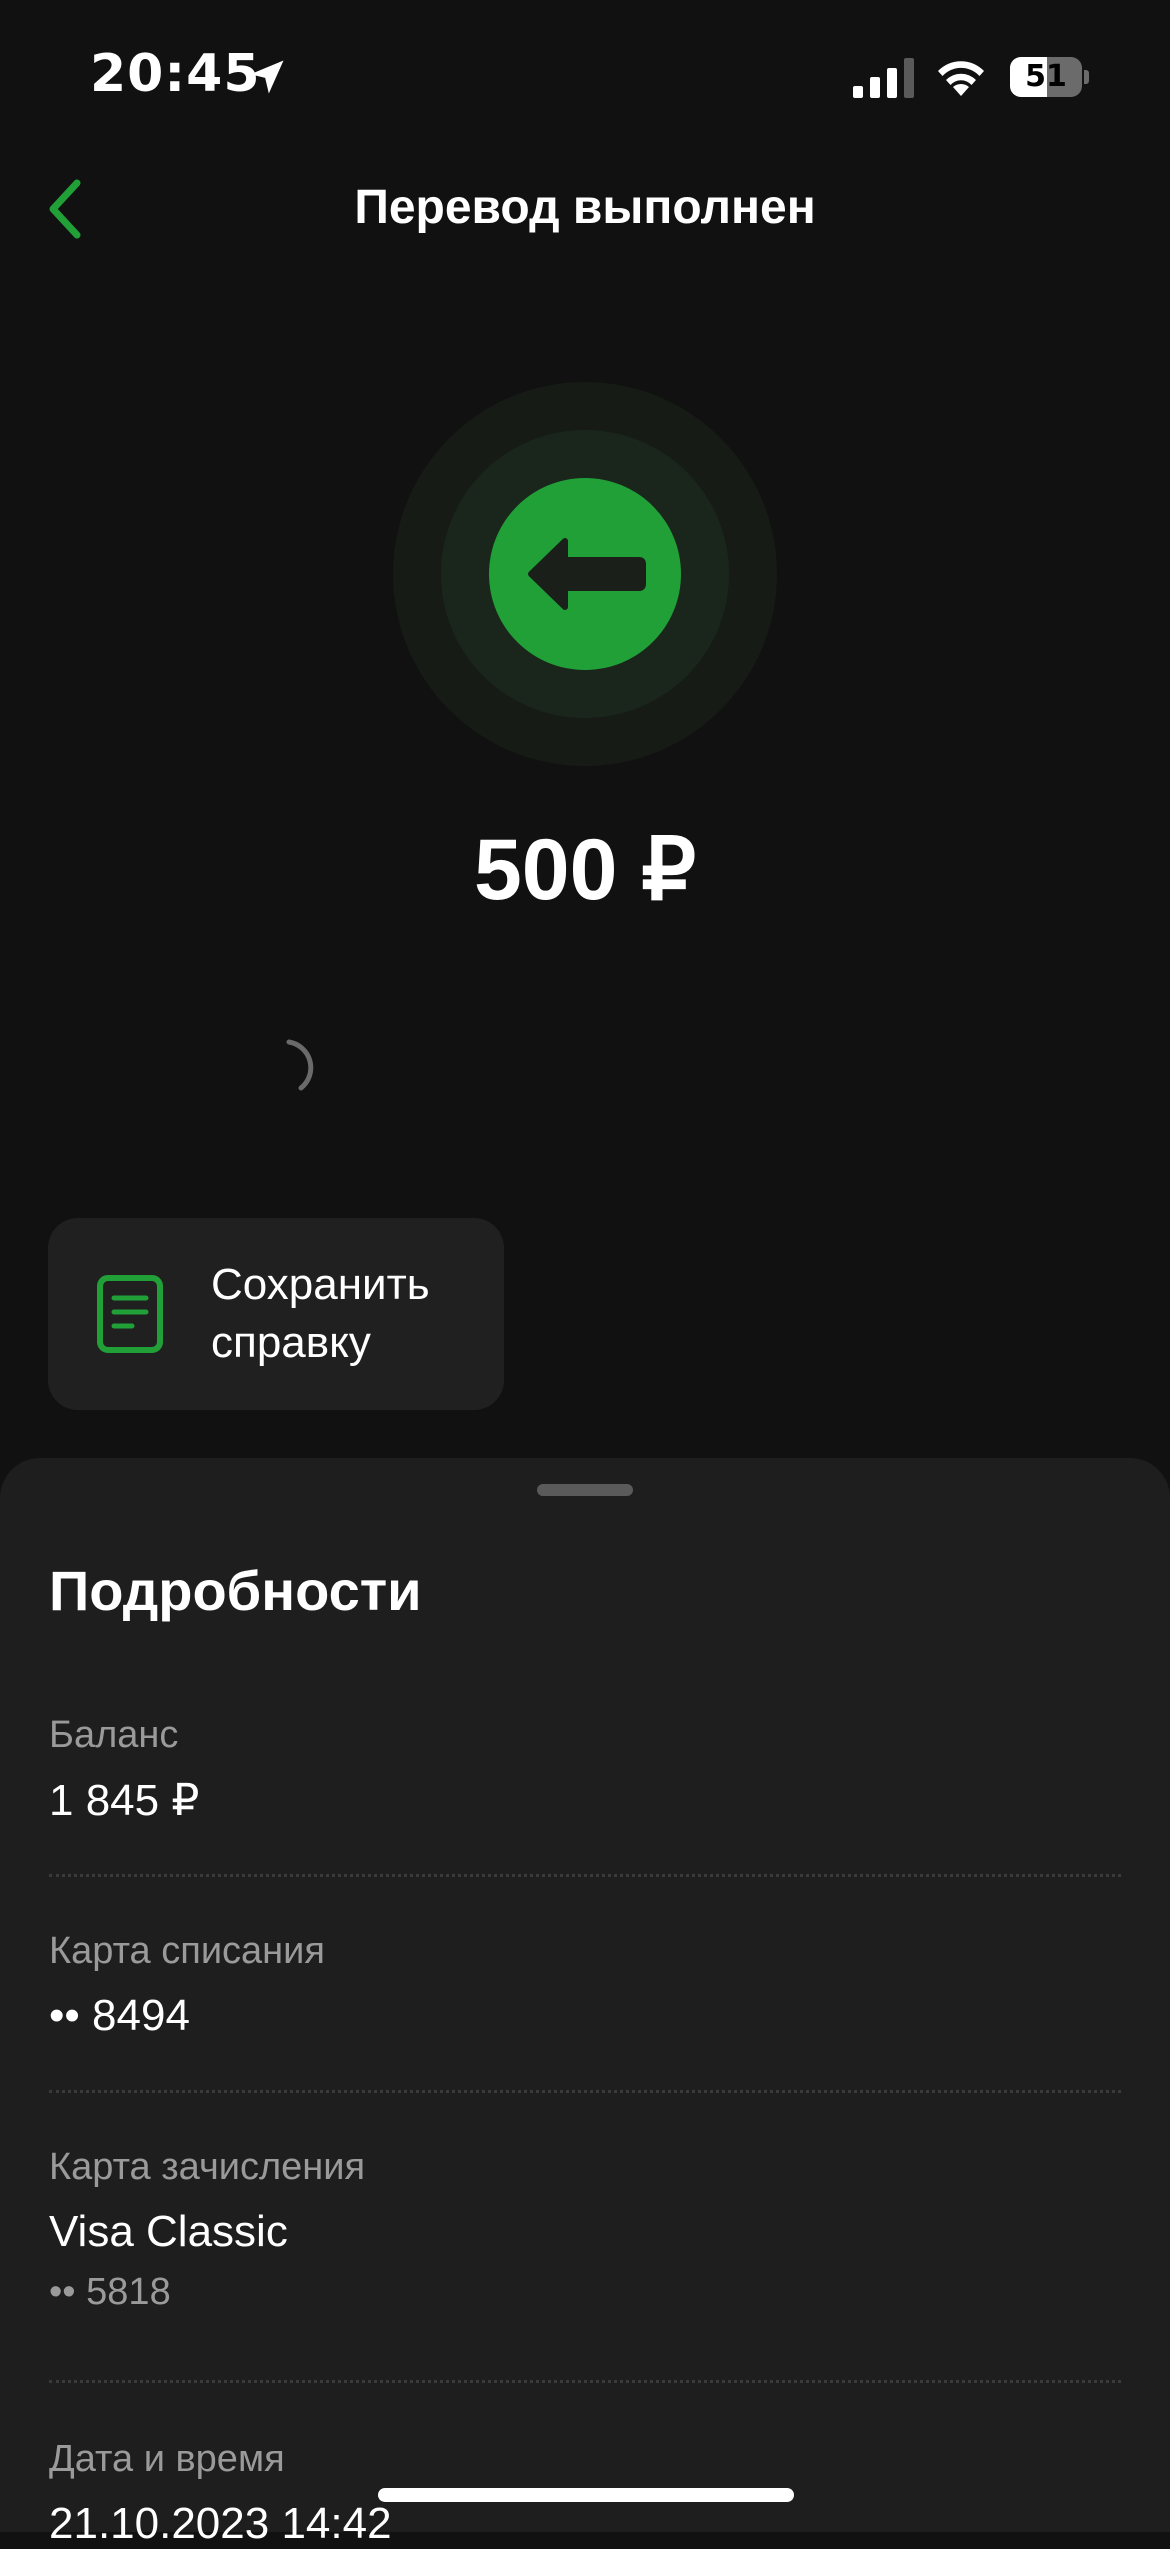 The height and width of the screenshot is (2549, 1170). What do you see at coordinates (585, 1770) in the screenshot?
I see `detail-row-balance: Баланс 1 845 ₽` at bounding box center [585, 1770].